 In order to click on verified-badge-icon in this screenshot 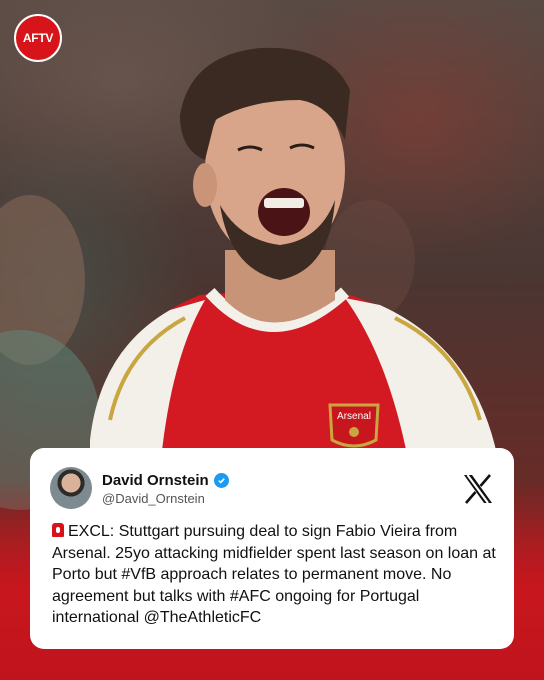, I will do `click(221, 480)`.